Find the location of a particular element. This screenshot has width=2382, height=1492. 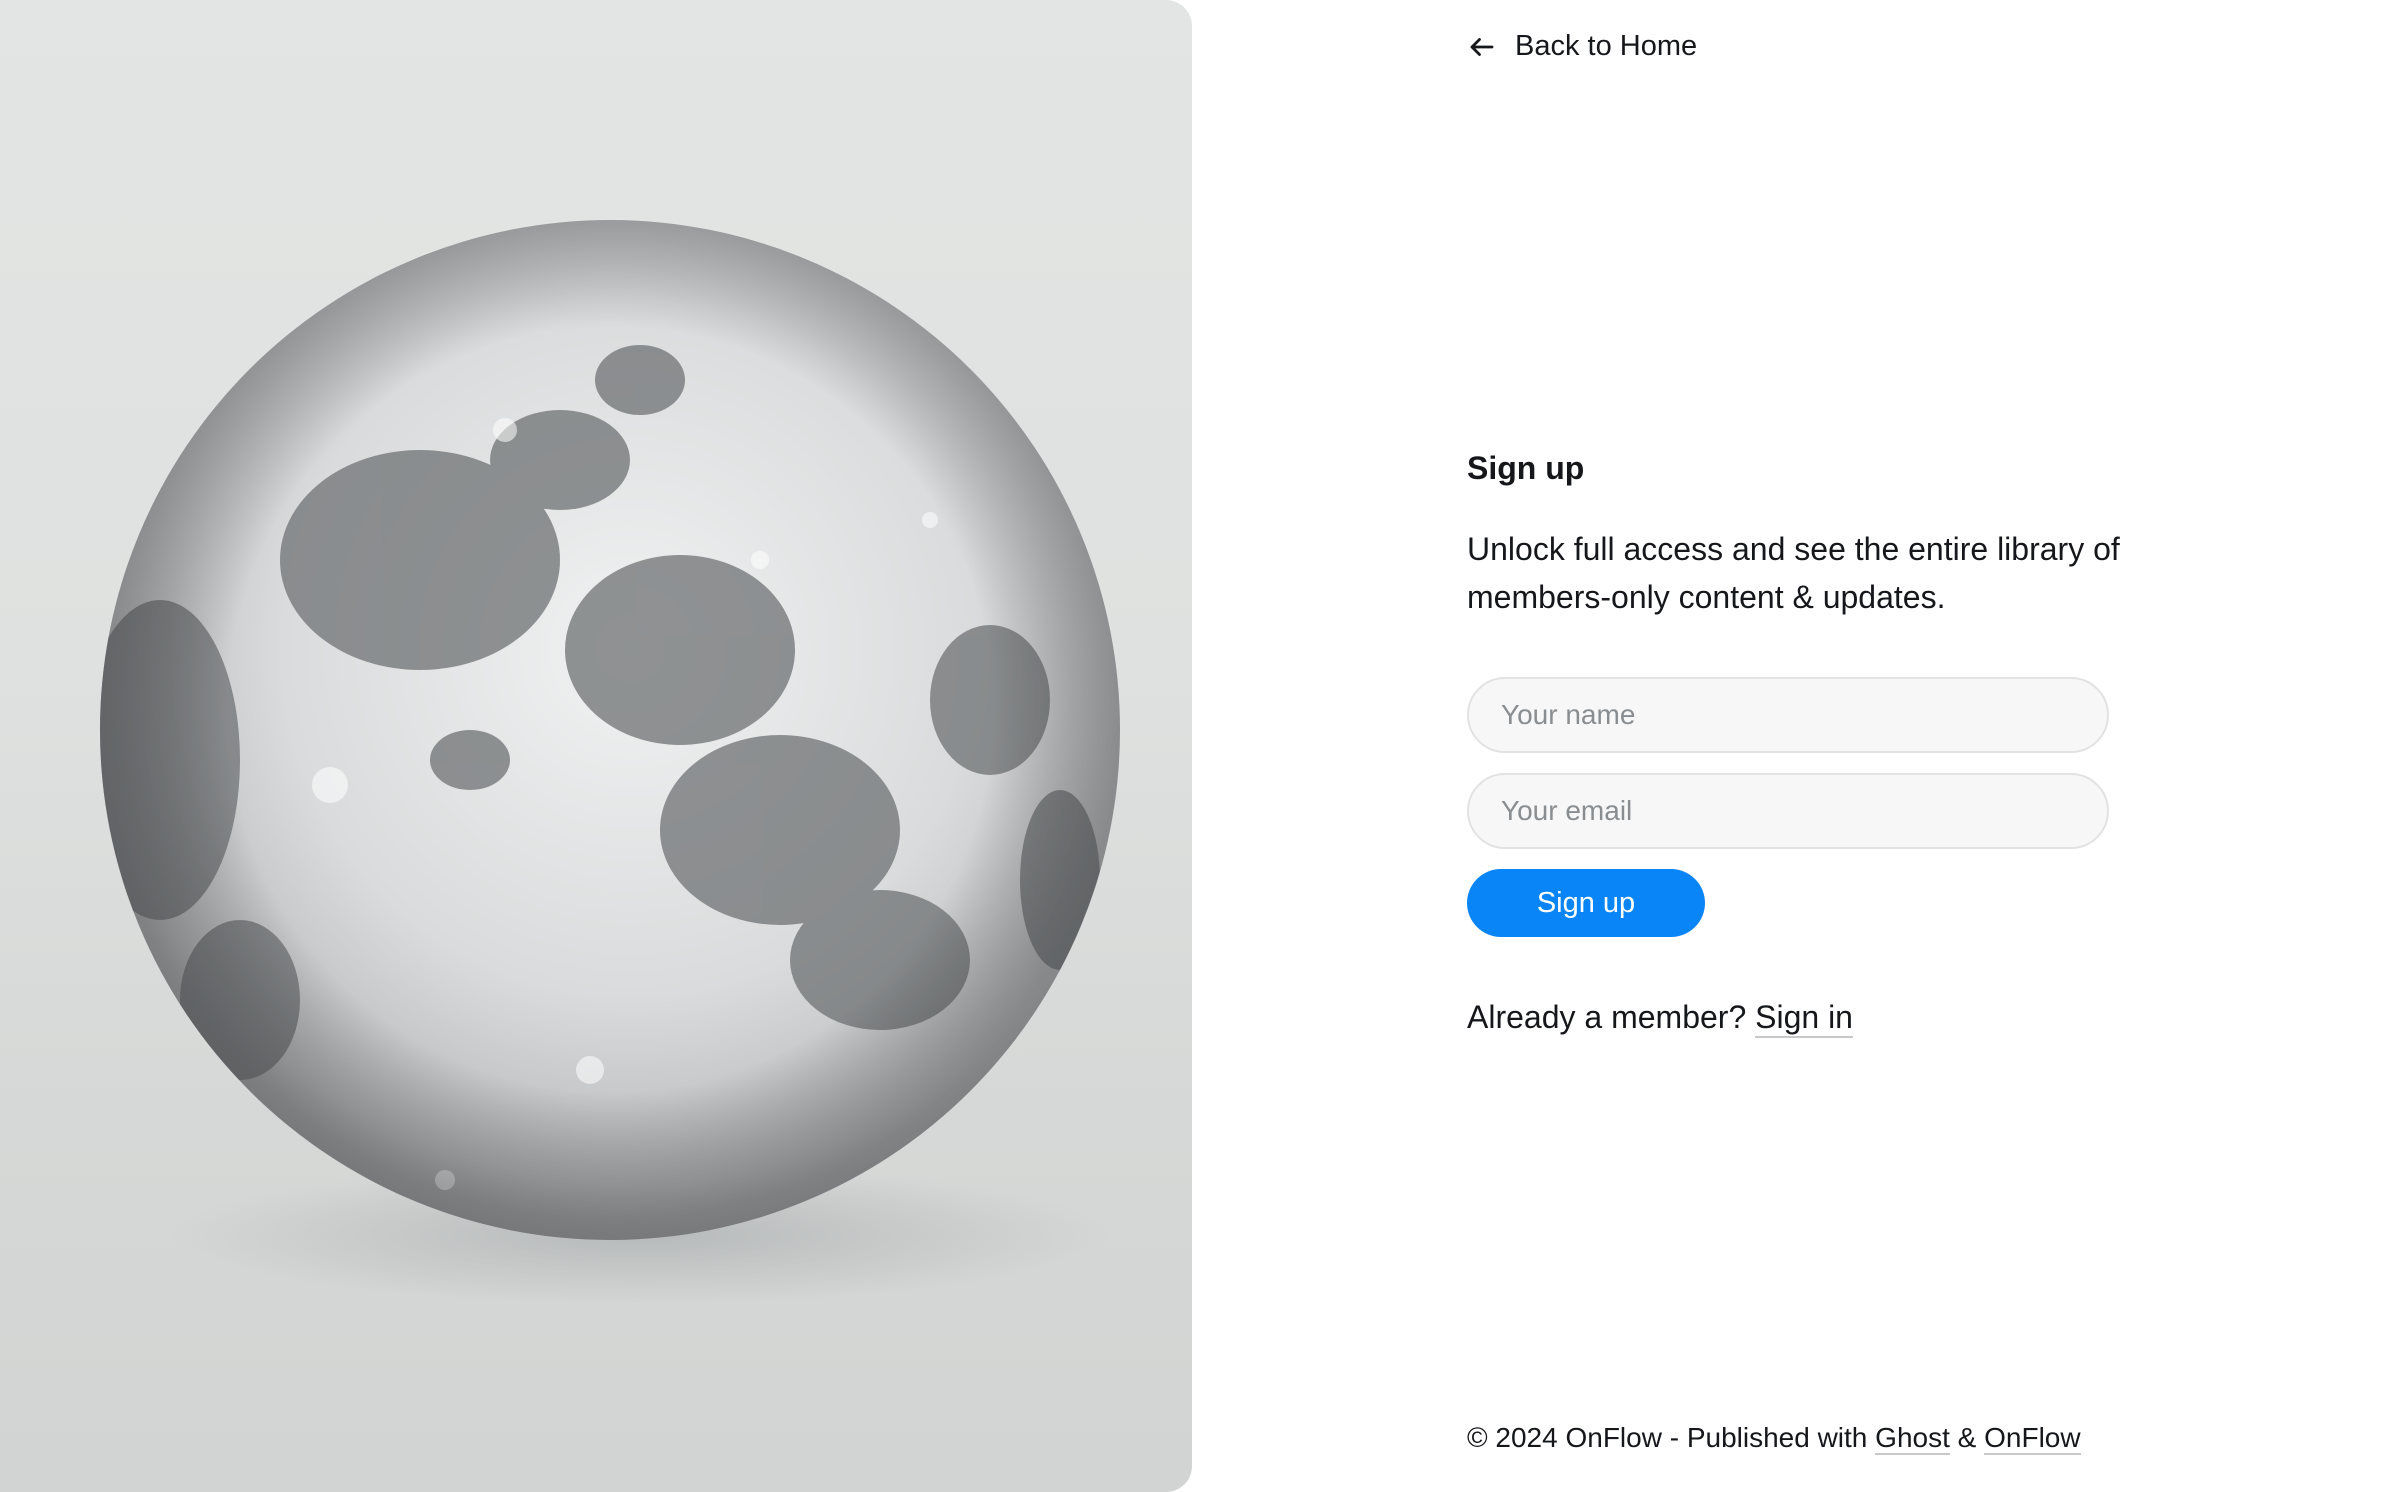

arrow-left-icon is located at coordinates (1482, 46).